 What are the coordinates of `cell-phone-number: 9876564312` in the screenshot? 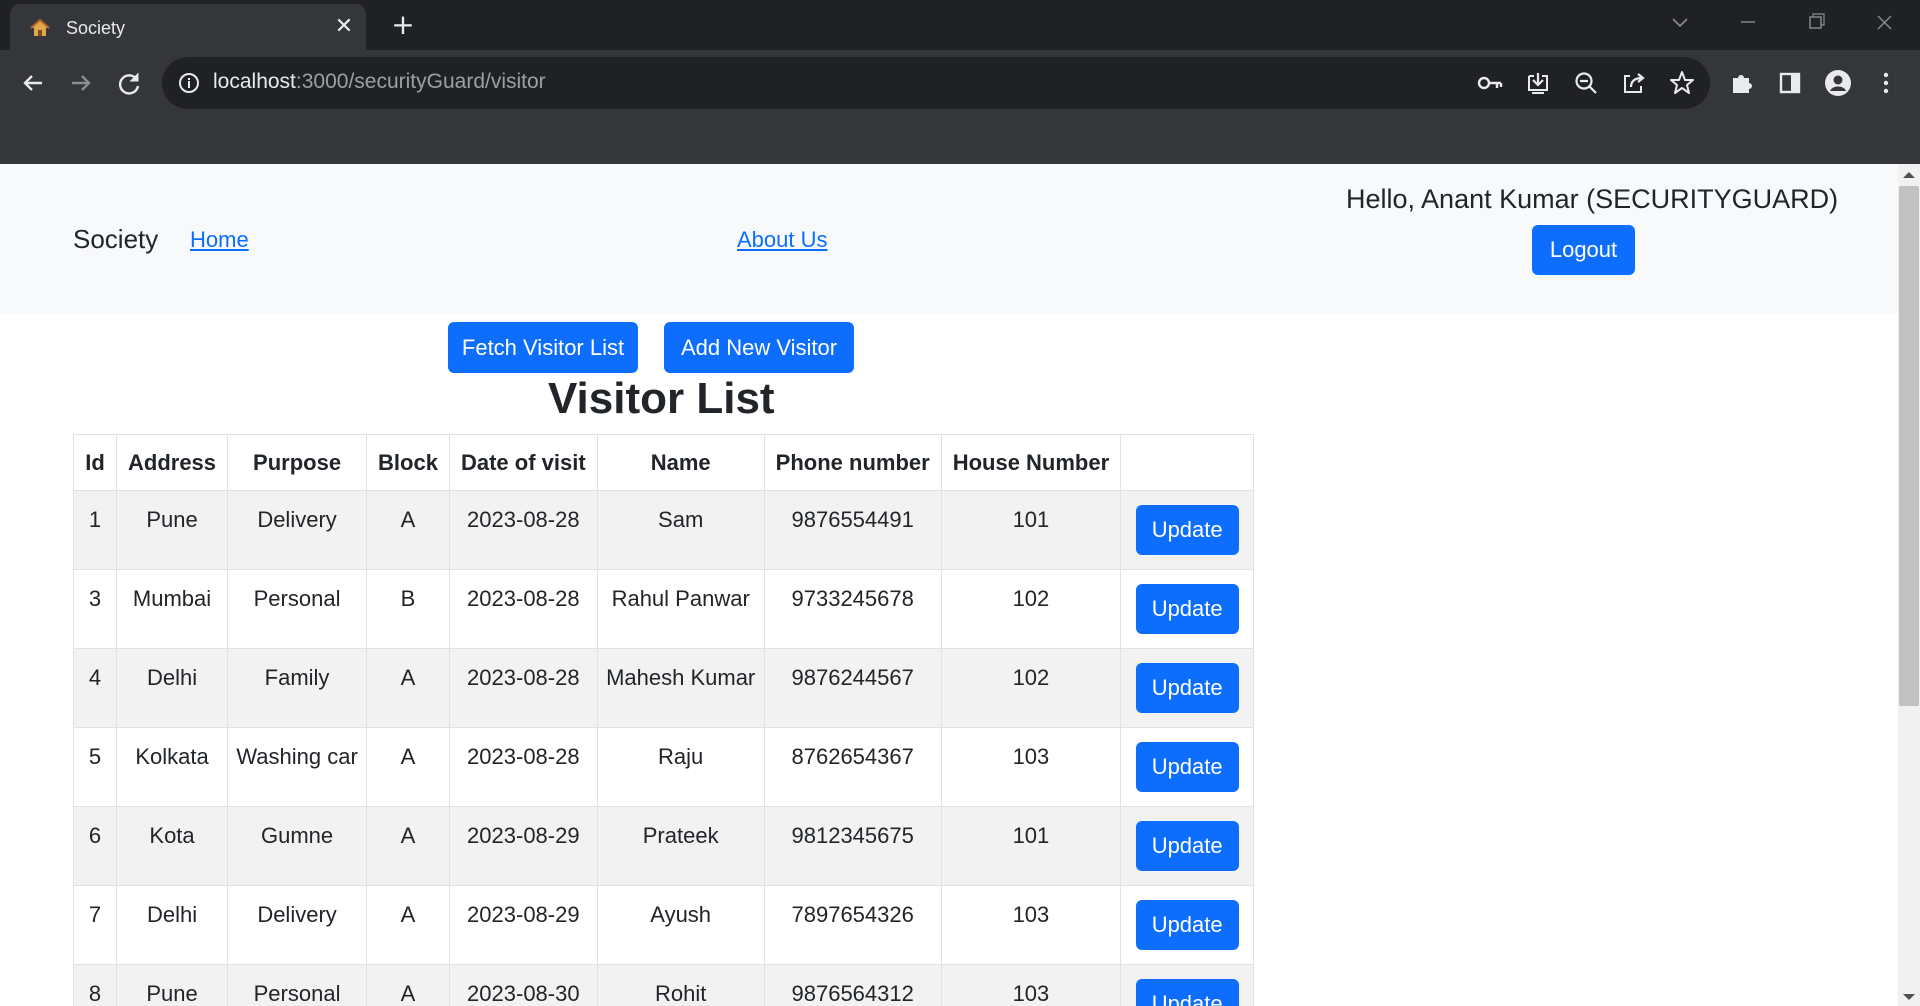 It's located at (852, 985).